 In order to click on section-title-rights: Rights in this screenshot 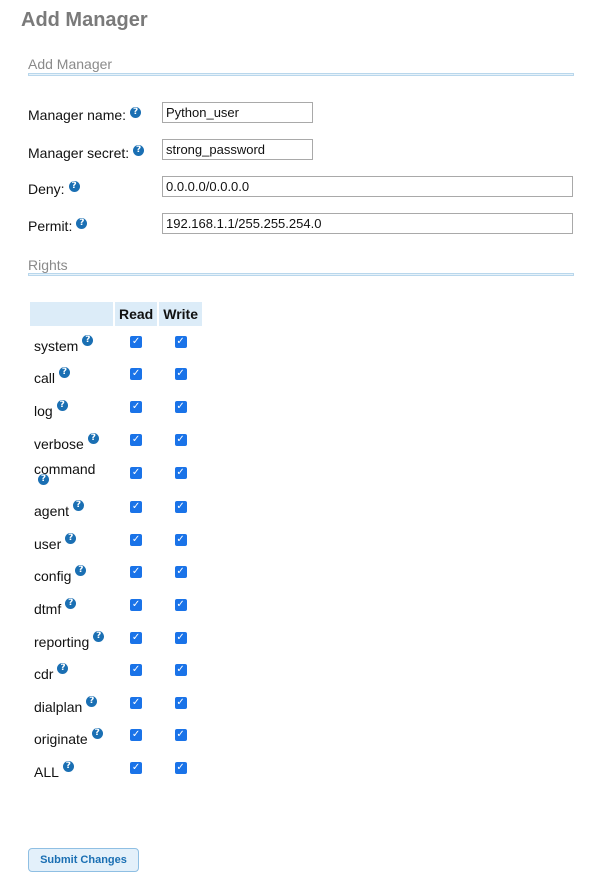, I will do `click(48, 265)`.